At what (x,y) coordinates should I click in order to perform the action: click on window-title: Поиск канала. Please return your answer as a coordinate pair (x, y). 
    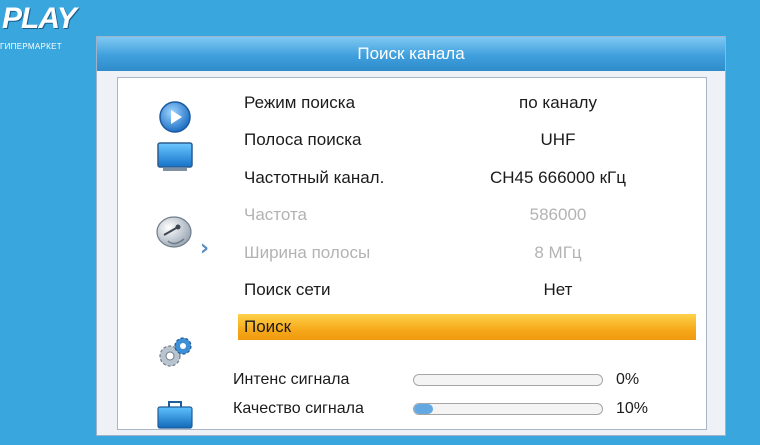
    Looking at the image, I should click on (411, 54).